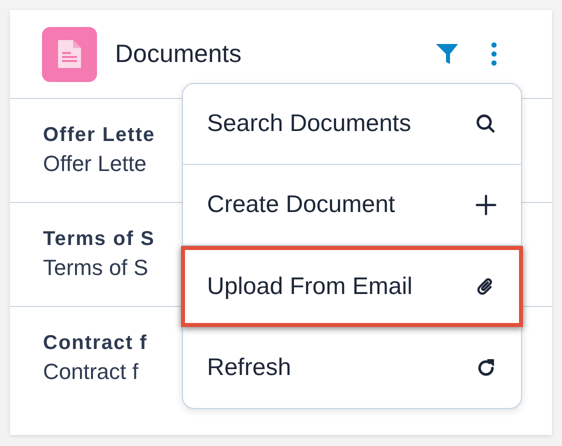 The height and width of the screenshot is (446, 562). I want to click on menu-item: Search Documents, so click(352, 124).